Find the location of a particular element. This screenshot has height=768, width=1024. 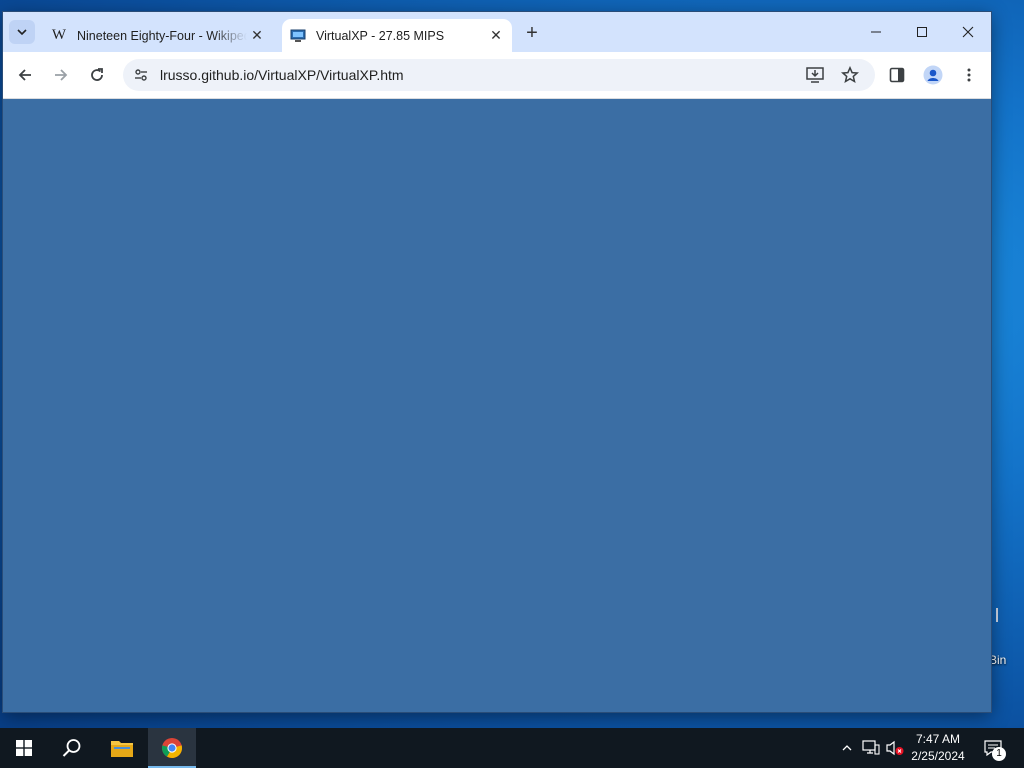

file-explorer-taskbar-button is located at coordinates (122, 748).